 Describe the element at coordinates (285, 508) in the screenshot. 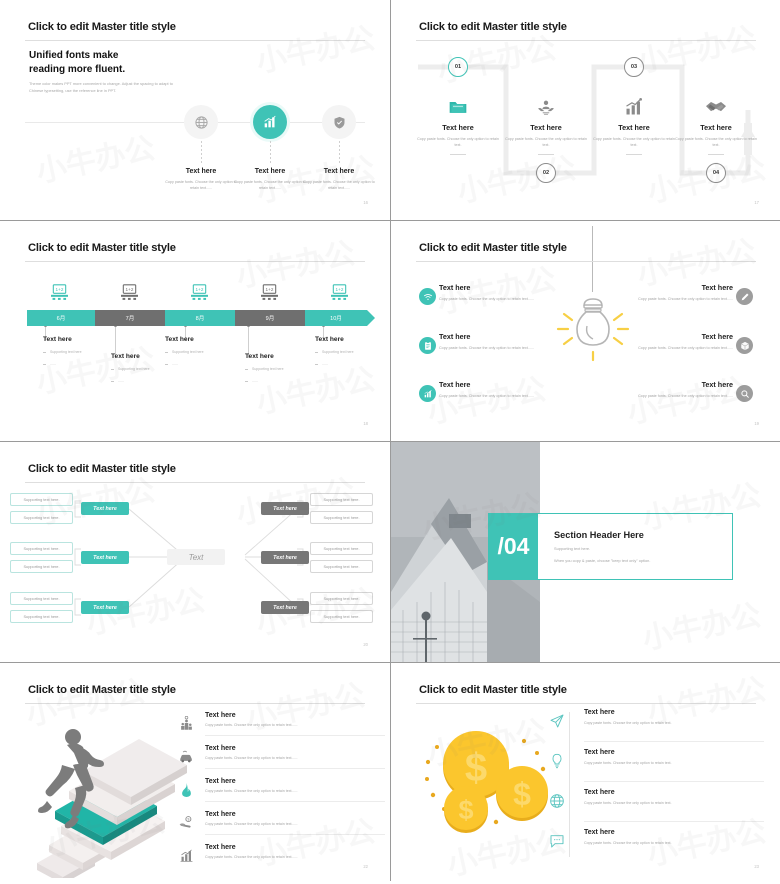

I see `branch-label-right-1: Text here` at that location.